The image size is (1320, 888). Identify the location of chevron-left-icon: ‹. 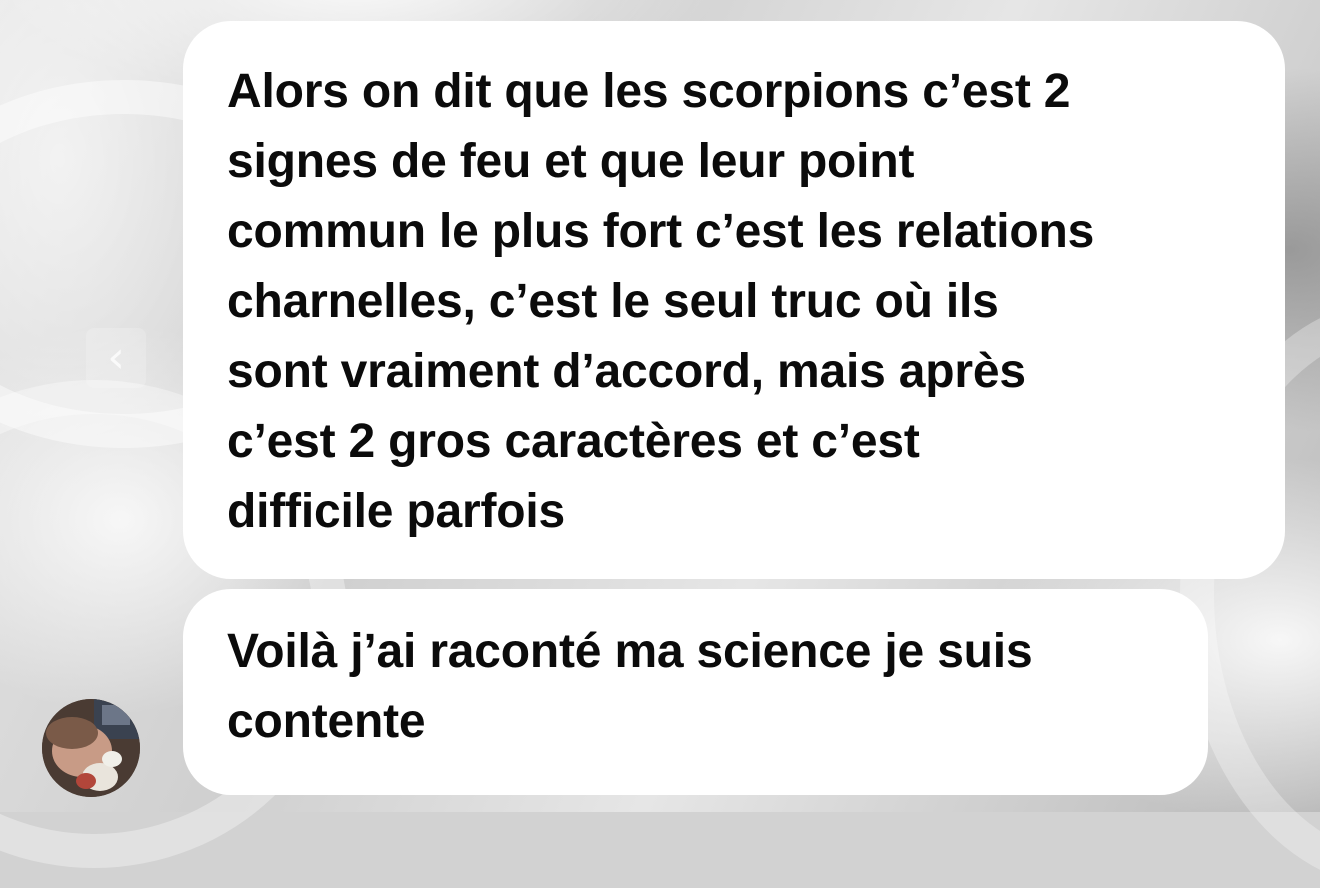
(116, 358).